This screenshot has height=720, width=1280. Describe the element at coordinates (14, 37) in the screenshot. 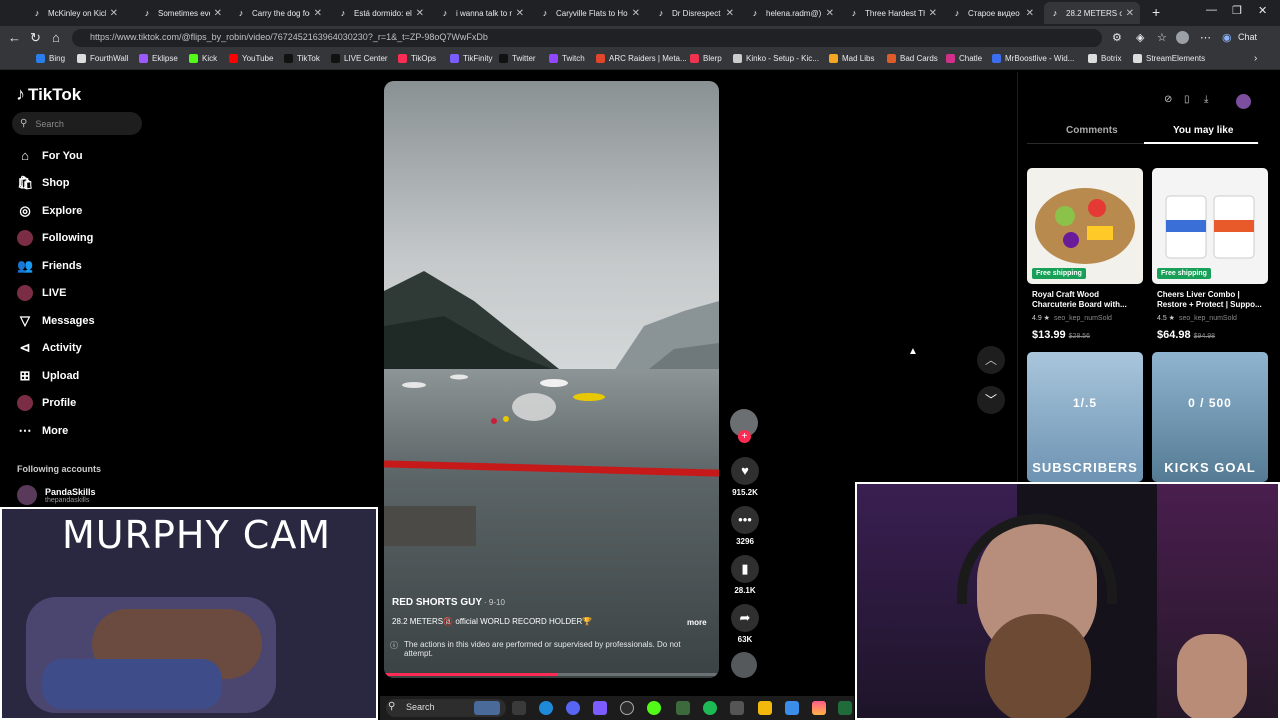

I see `back-icon: ←` at that location.